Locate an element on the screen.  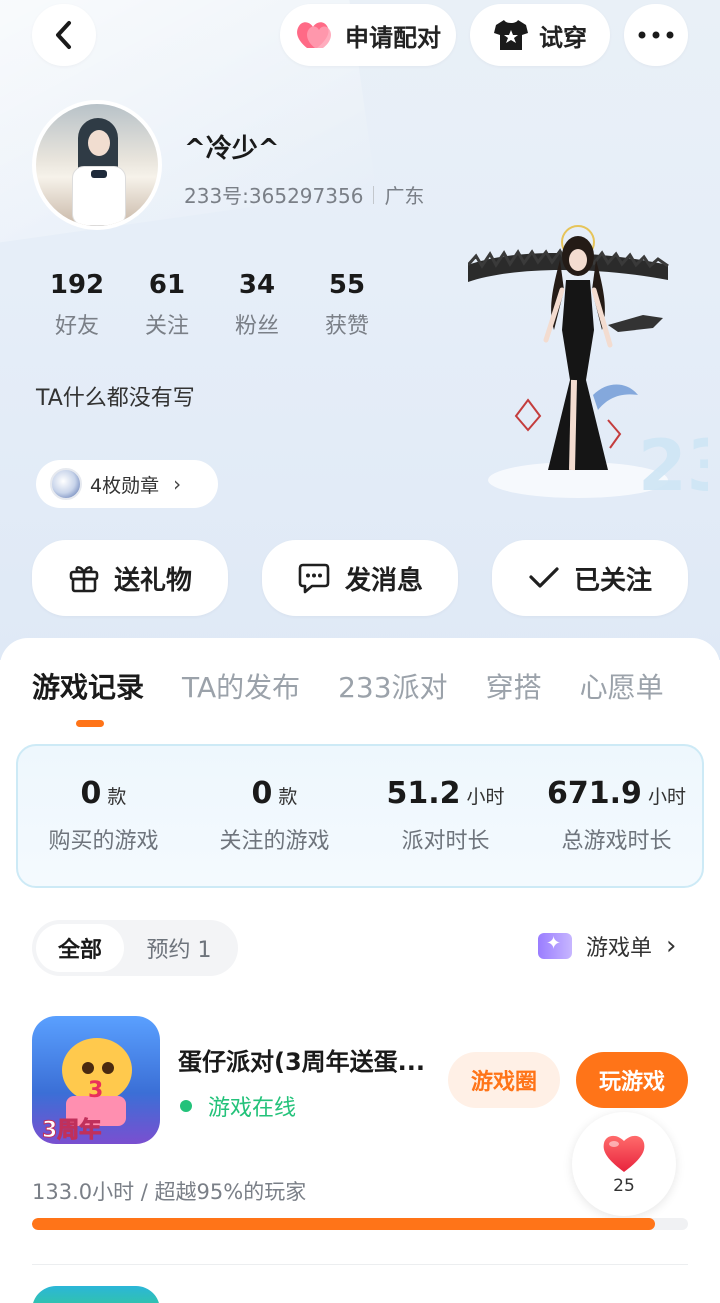
active-tab-indicator is located at coordinates (90, 723).